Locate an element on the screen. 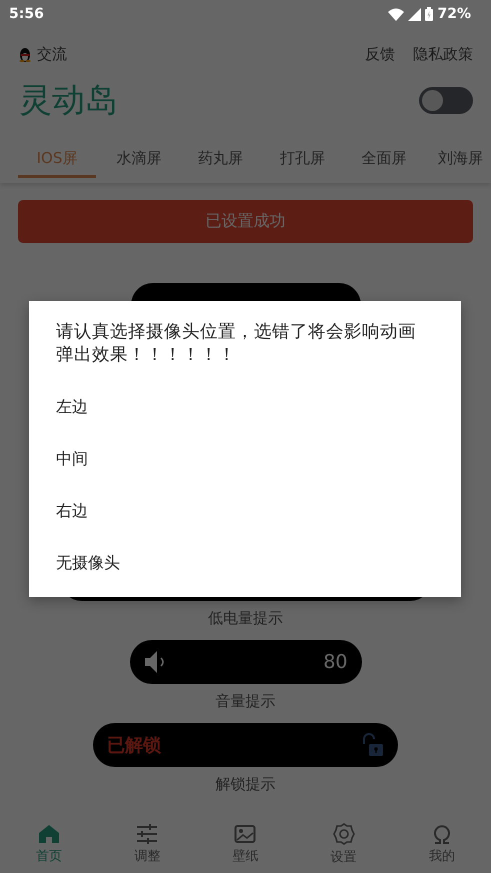 This screenshot has width=491, height=873. tab: 刘海屏 is located at coordinates (454, 162).